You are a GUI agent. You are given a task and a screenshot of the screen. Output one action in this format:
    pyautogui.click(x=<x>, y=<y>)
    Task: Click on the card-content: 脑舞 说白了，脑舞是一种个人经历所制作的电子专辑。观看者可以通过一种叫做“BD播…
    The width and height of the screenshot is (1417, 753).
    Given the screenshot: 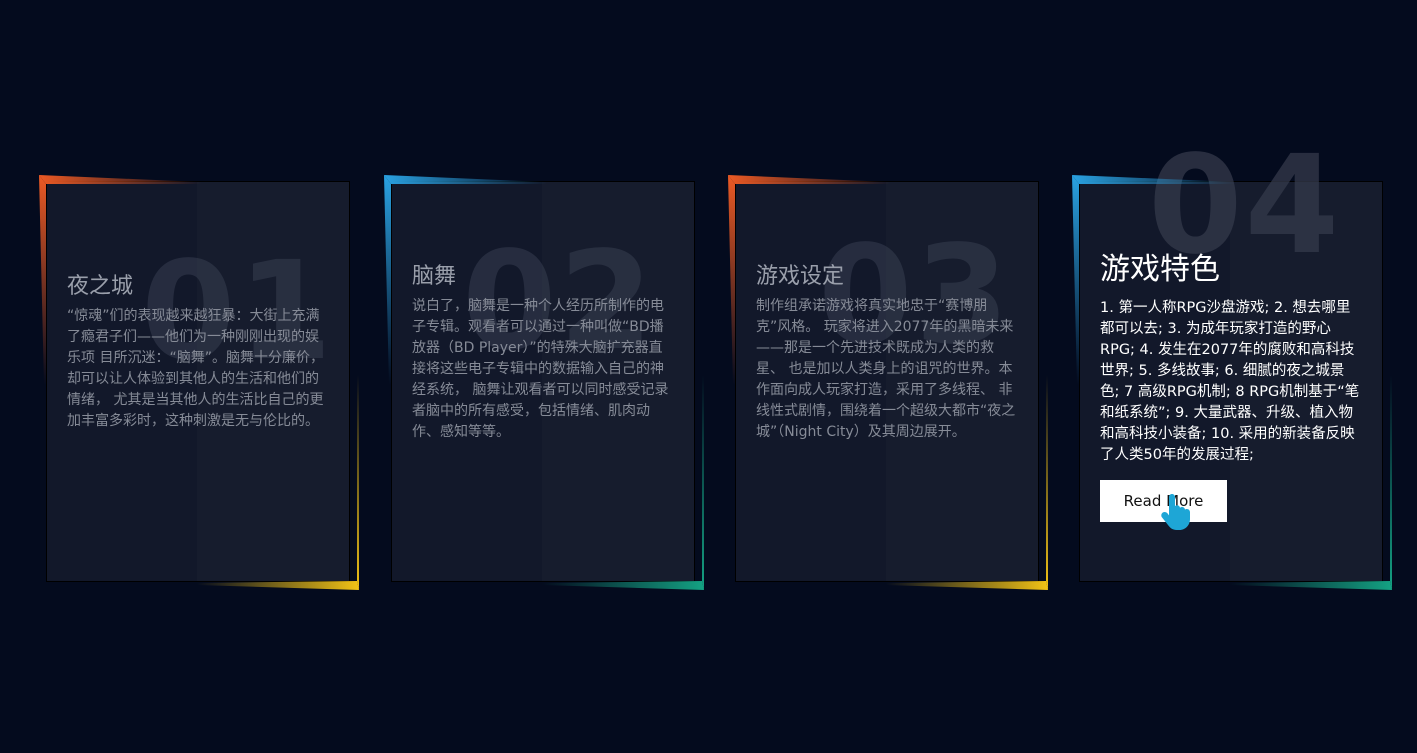 What is the action you would take?
    pyautogui.click(x=543, y=350)
    